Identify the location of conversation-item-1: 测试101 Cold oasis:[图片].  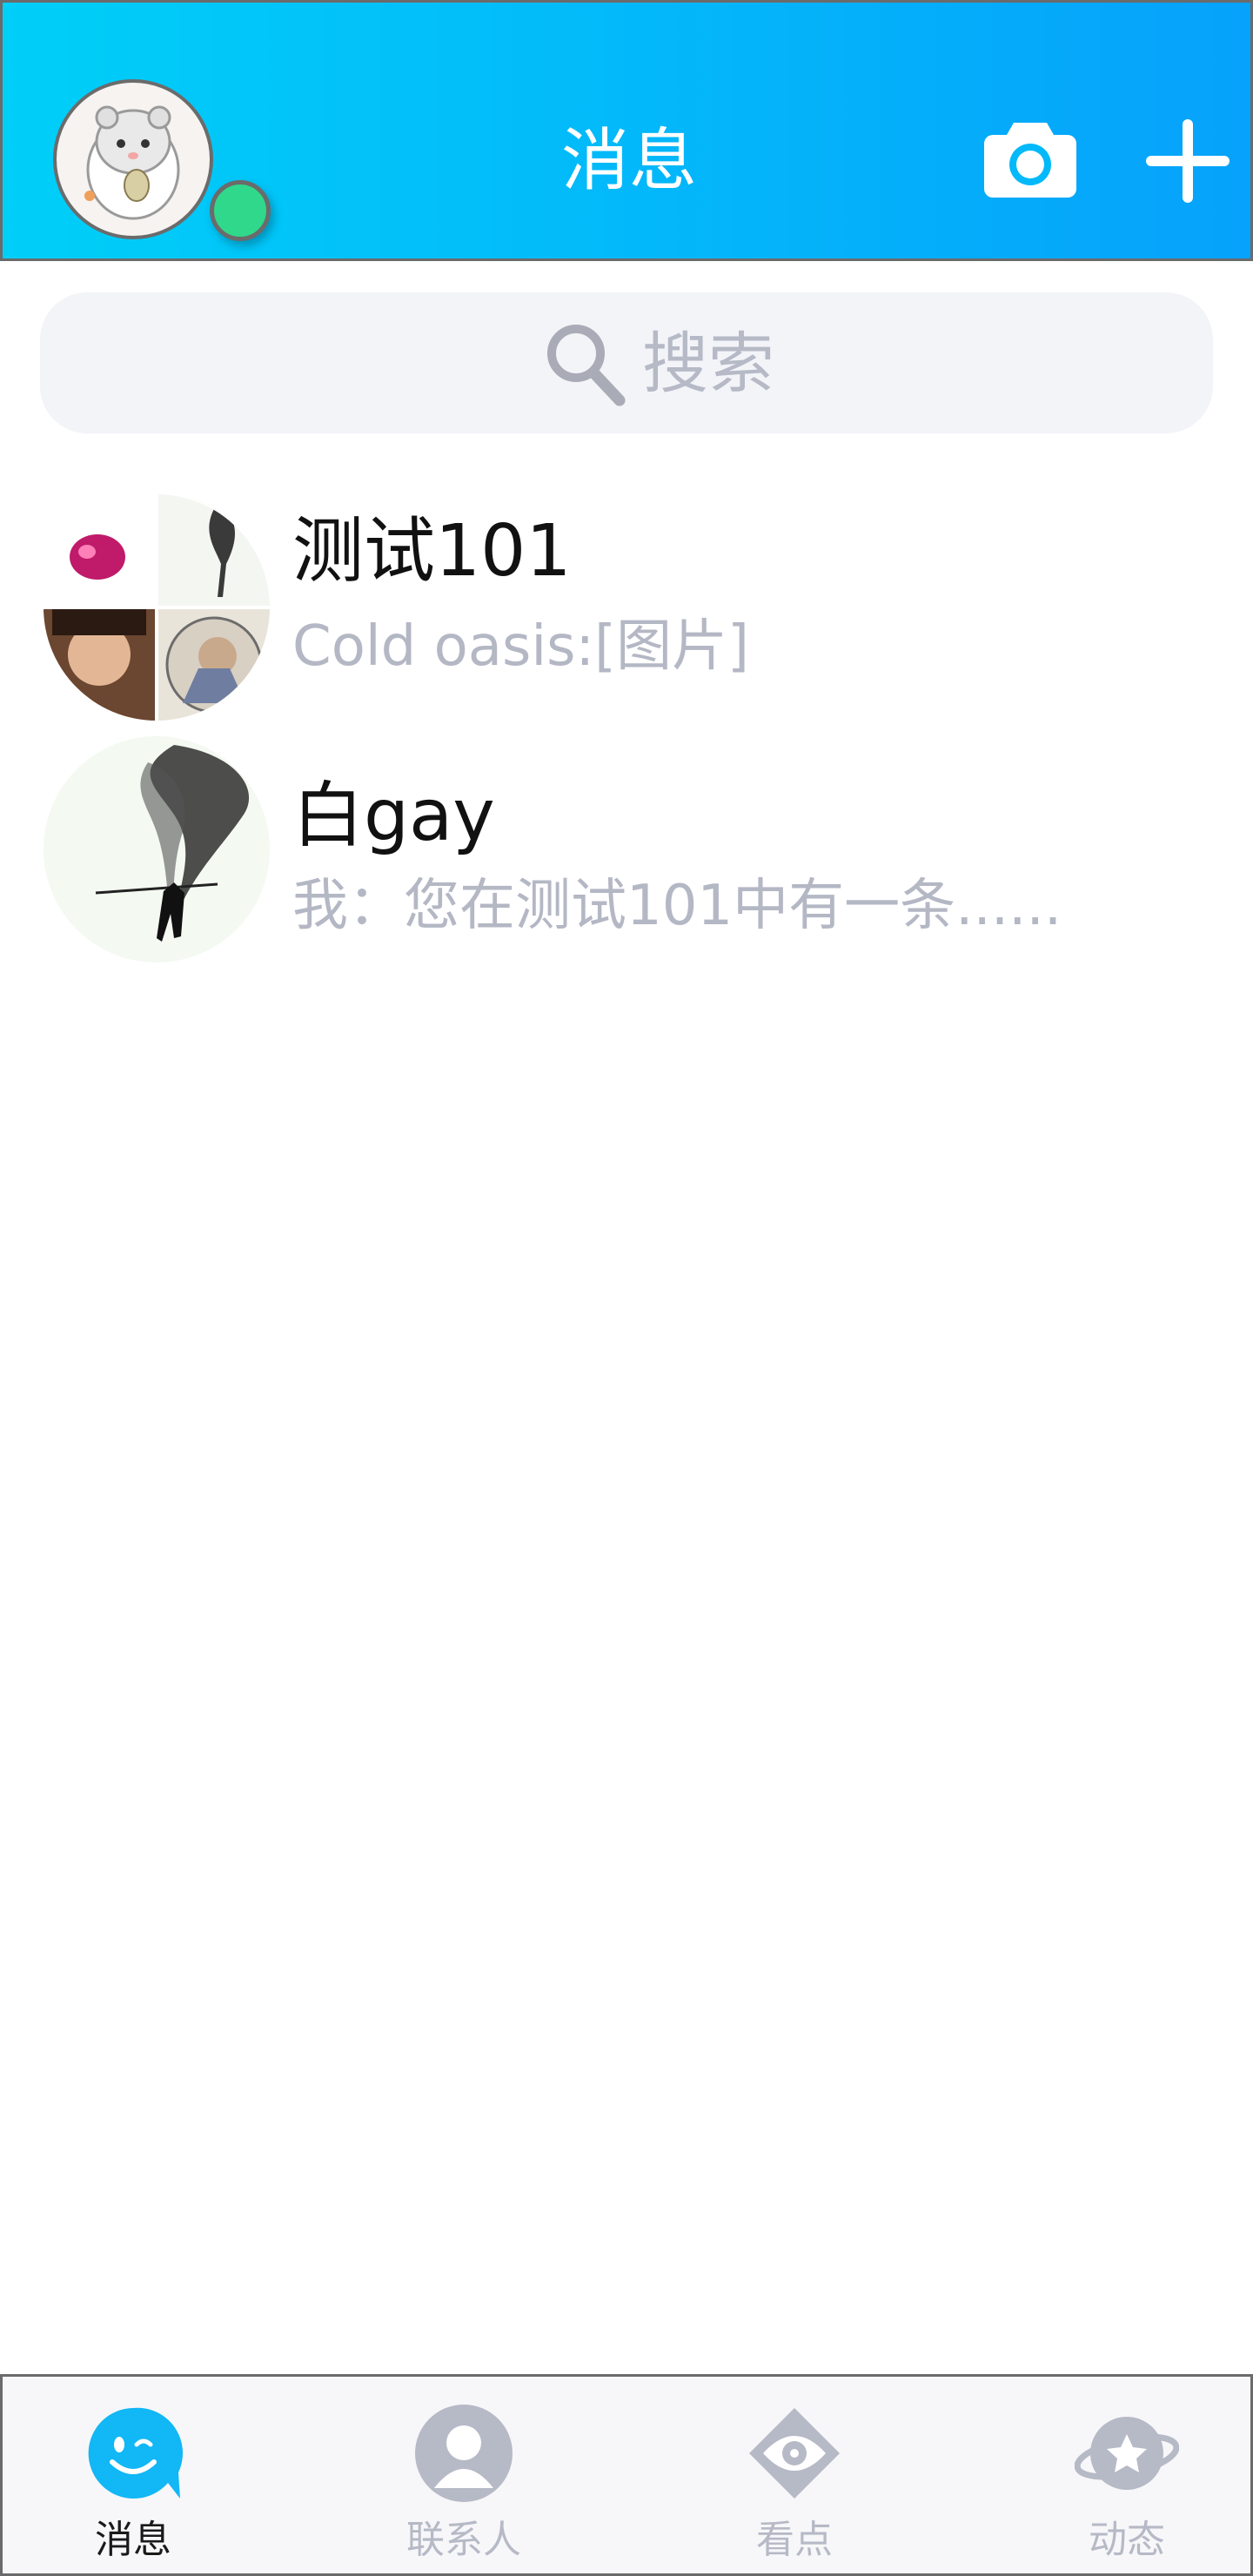
(626, 614).